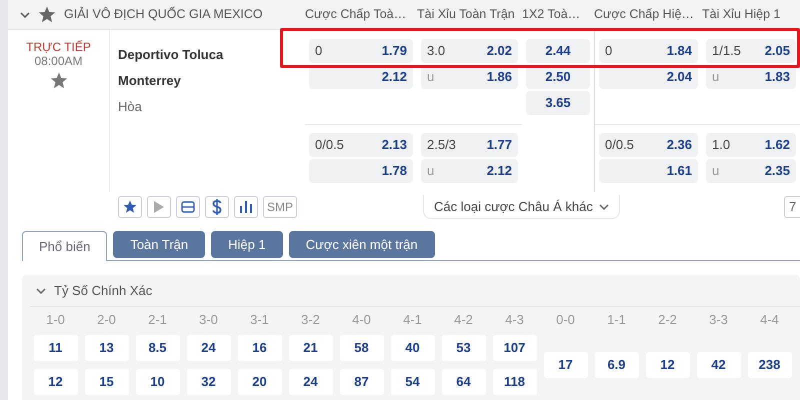 The width and height of the screenshot is (800, 400). Describe the element at coordinates (362, 348) in the screenshot. I see `odds-cell: 58` at that location.